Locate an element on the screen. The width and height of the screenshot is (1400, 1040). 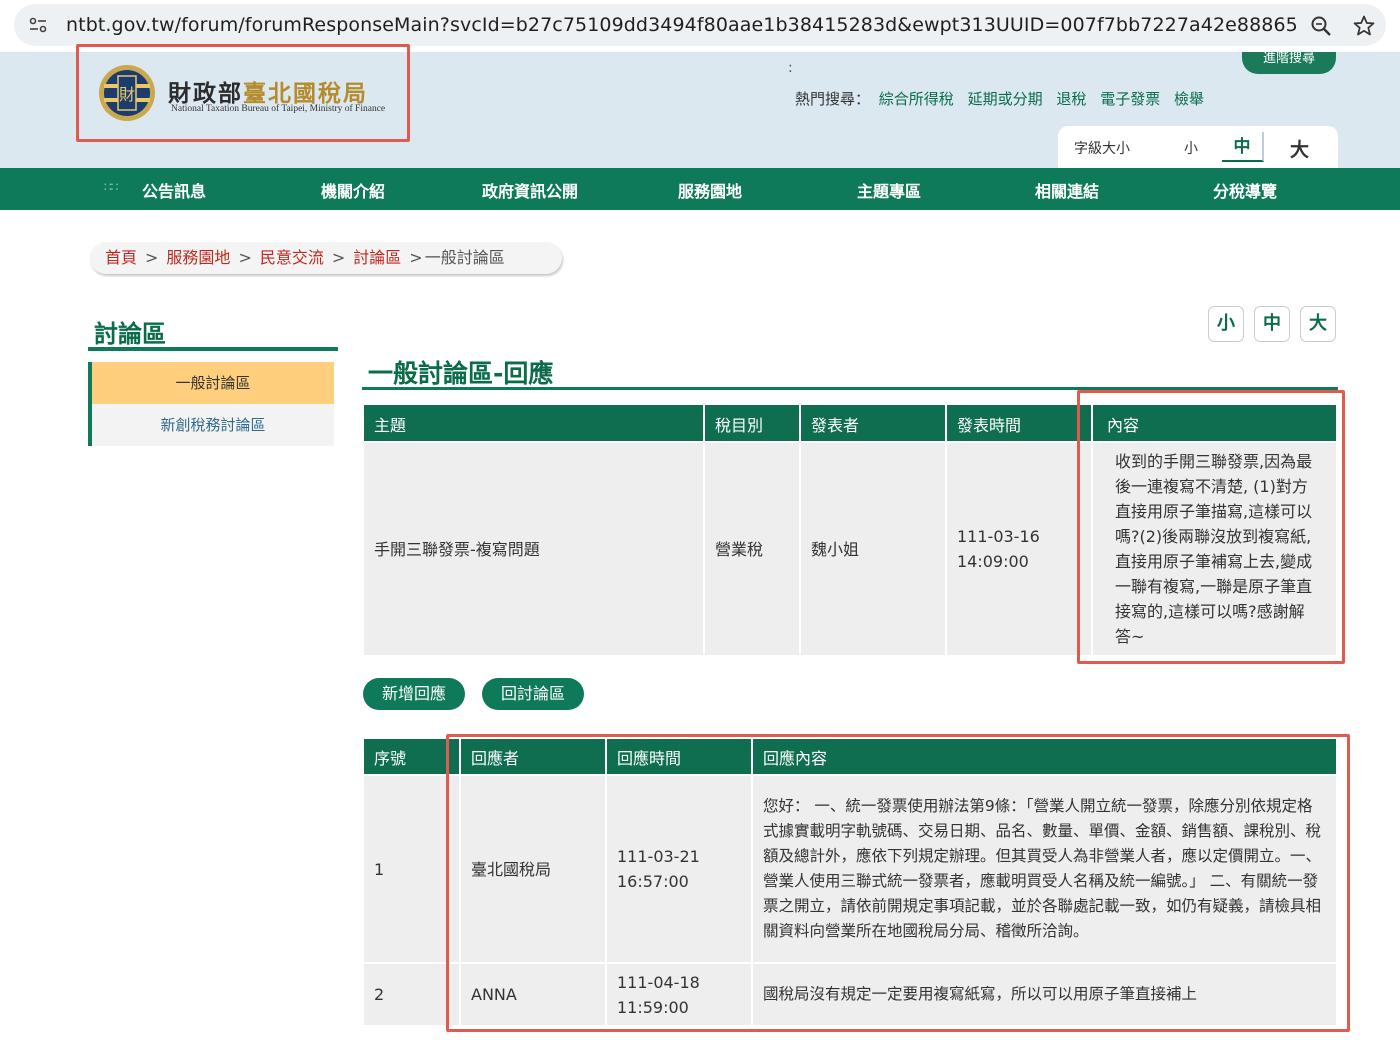
star-icon is located at coordinates (1364, 26).